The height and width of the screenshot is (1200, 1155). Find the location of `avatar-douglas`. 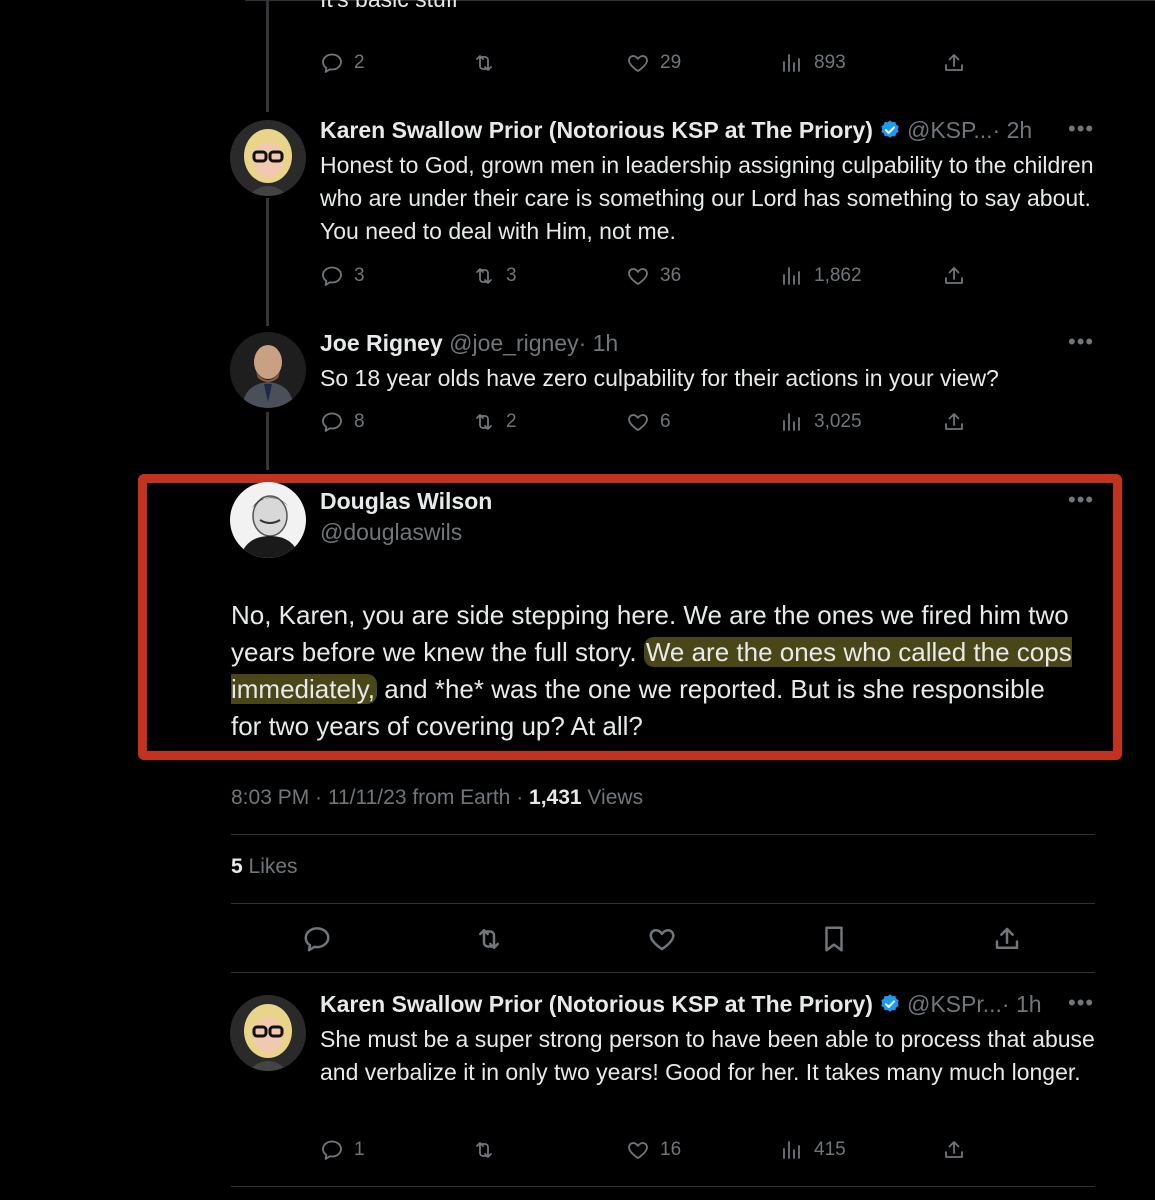

avatar-douglas is located at coordinates (268, 520).